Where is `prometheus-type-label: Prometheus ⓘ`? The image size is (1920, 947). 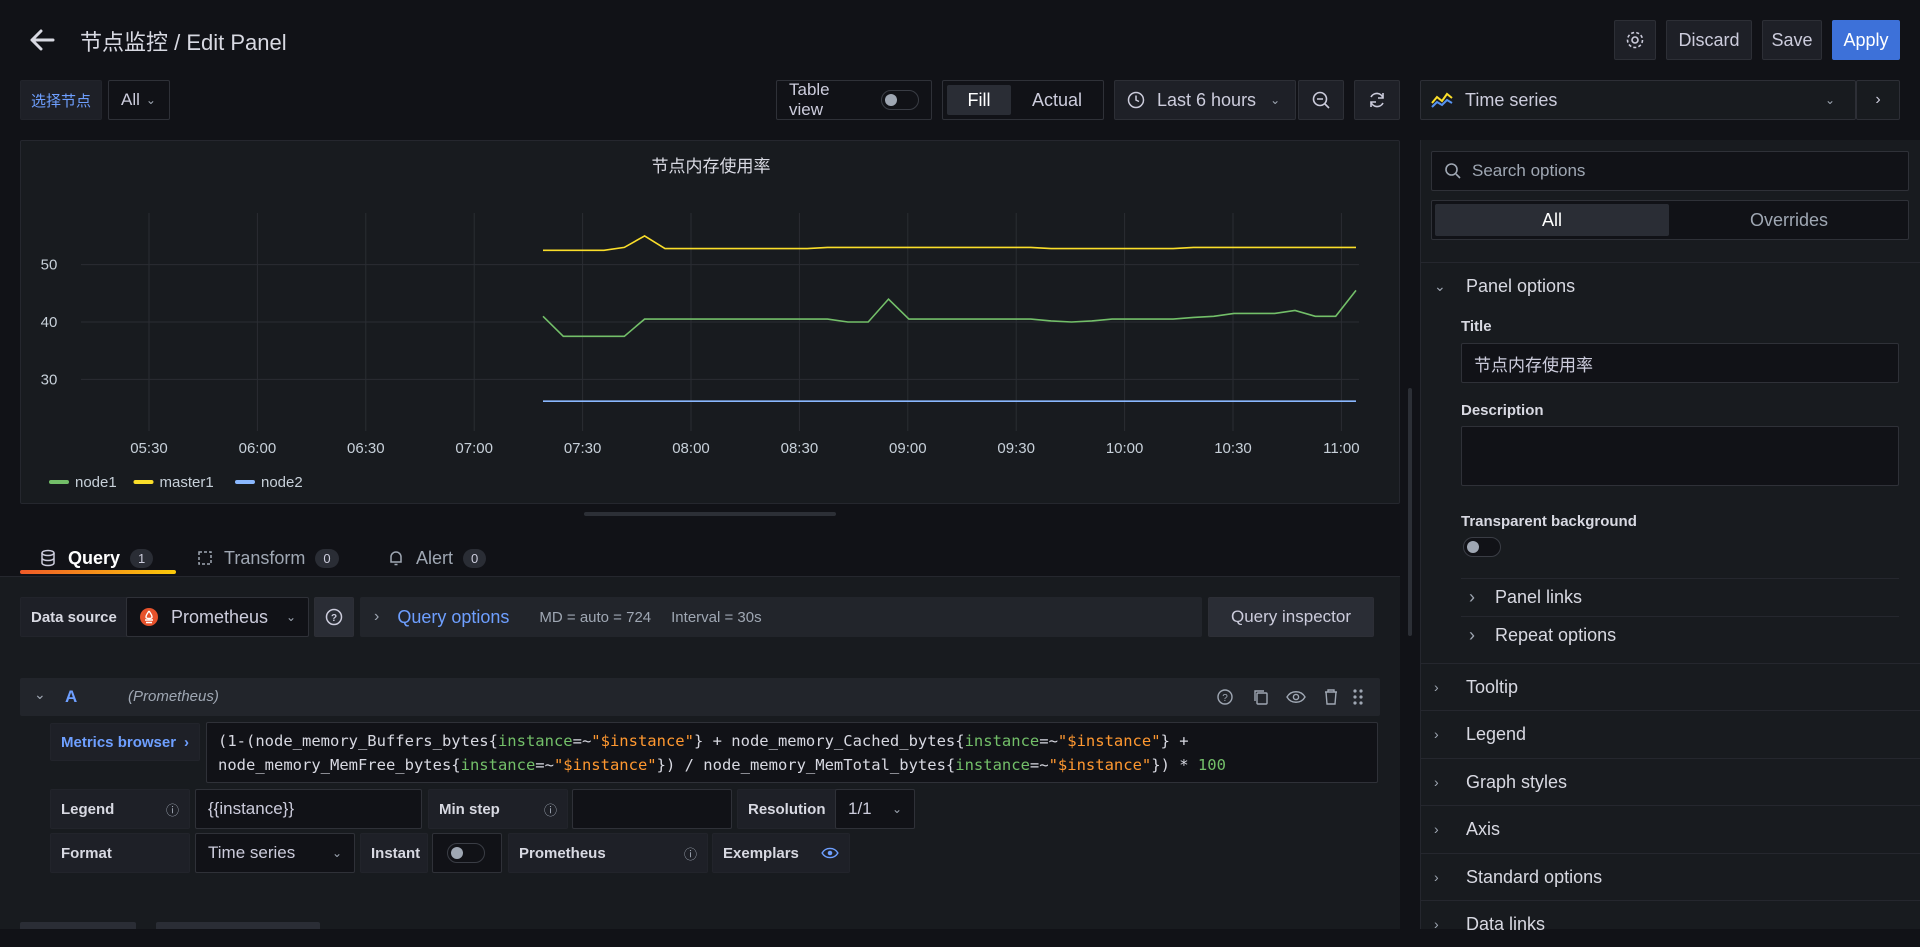
prometheus-type-label: Prometheus ⓘ is located at coordinates (608, 853).